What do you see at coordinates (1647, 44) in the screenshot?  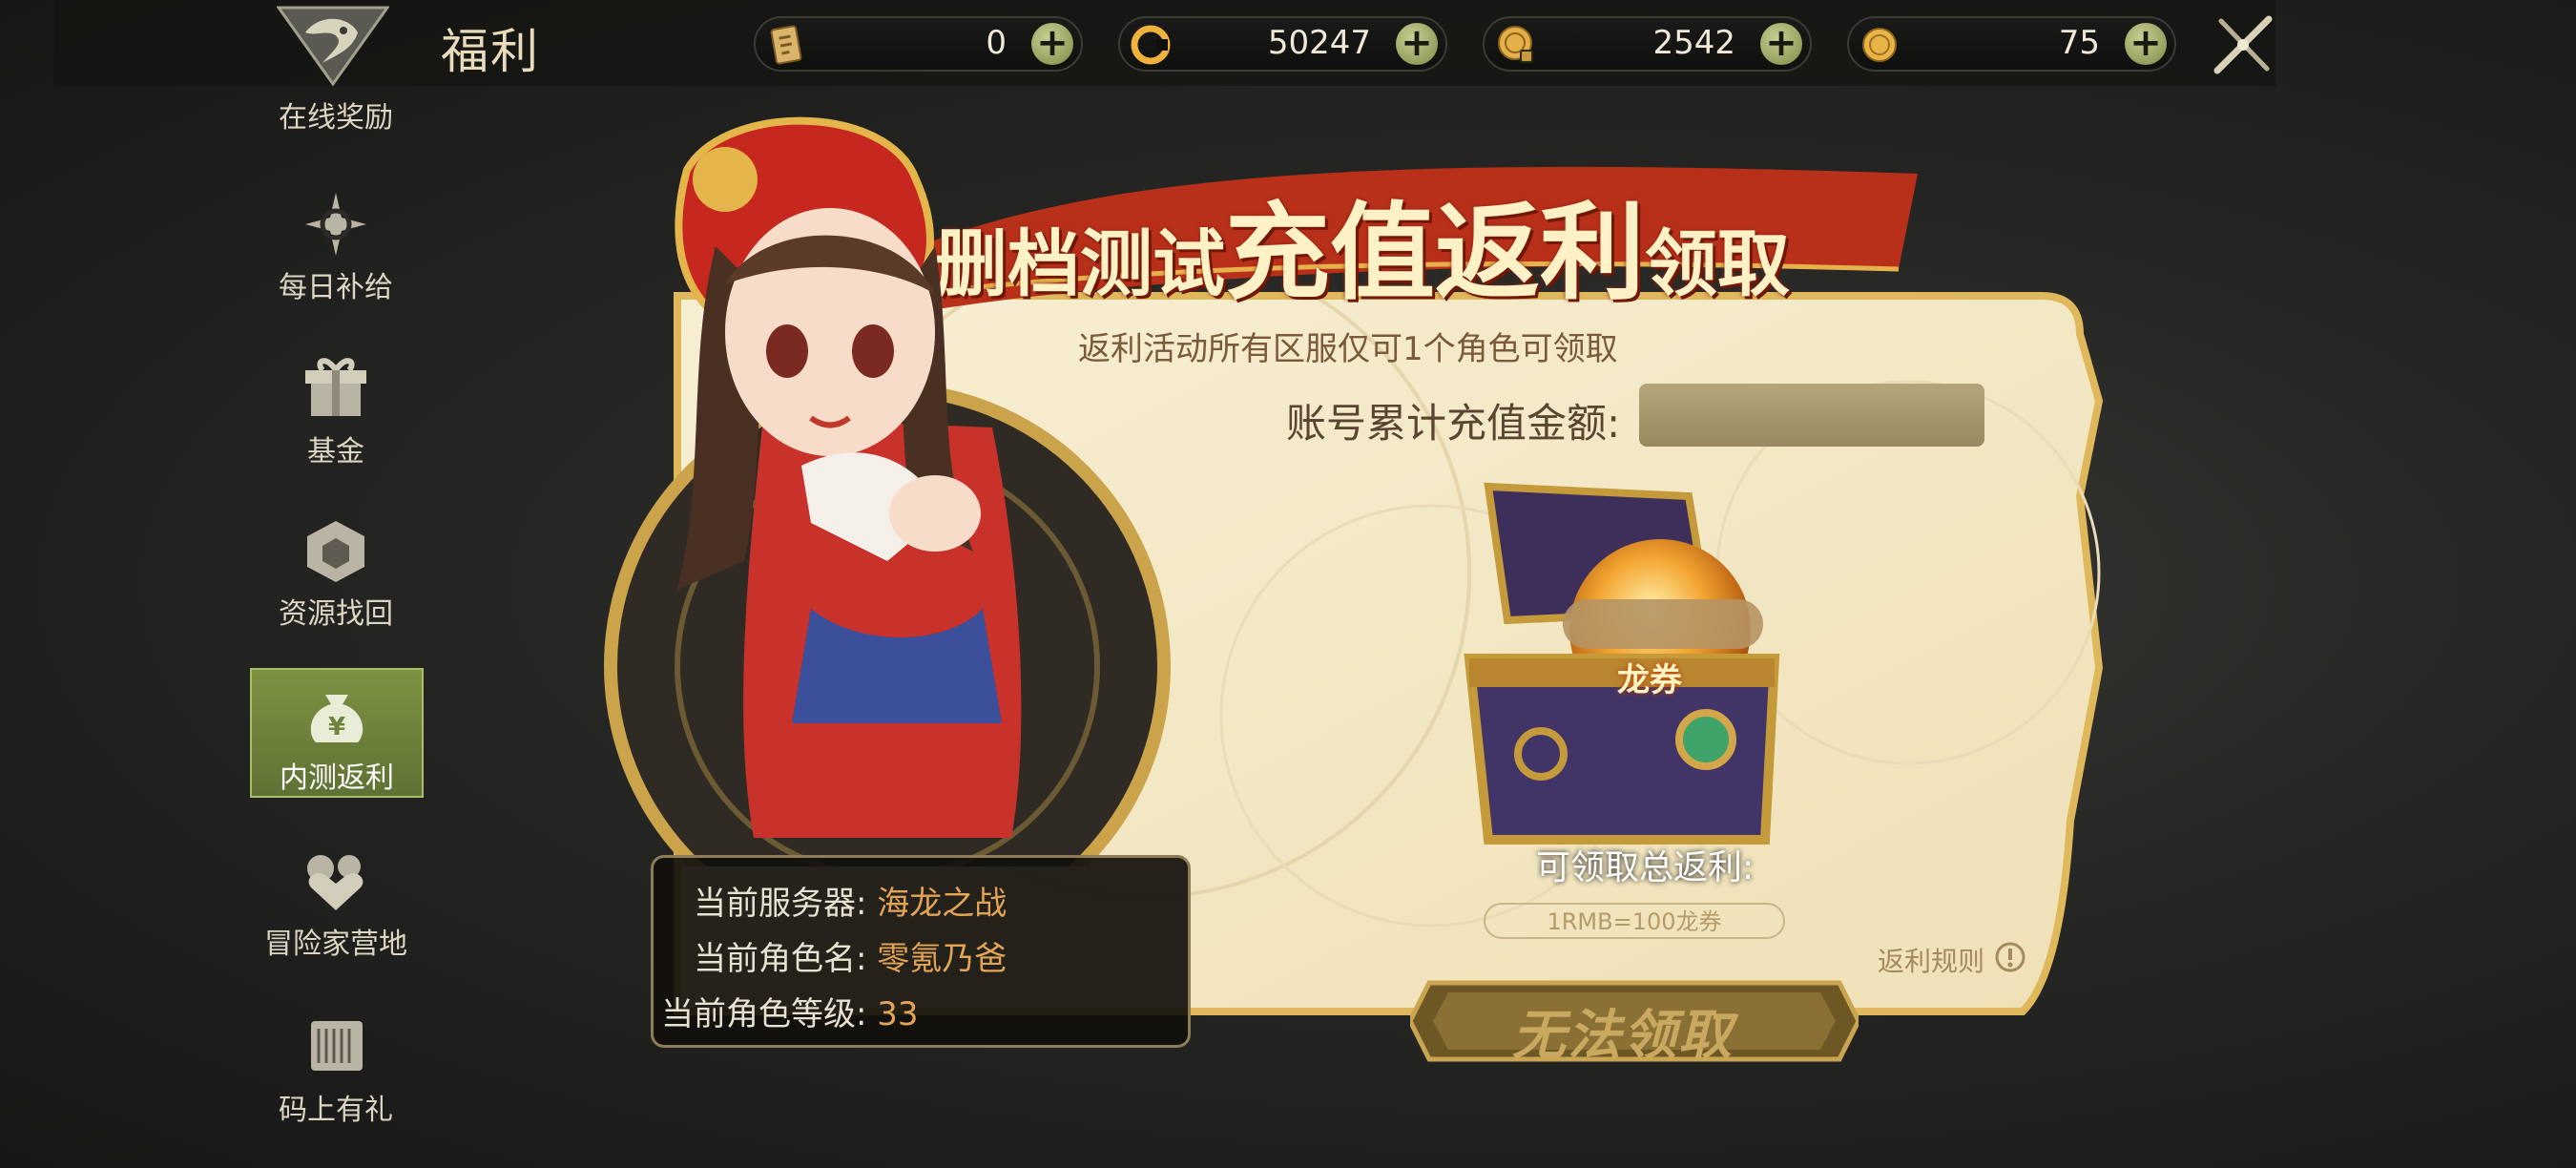 I see `currency-locked-gold: 2542 +` at bounding box center [1647, 44].